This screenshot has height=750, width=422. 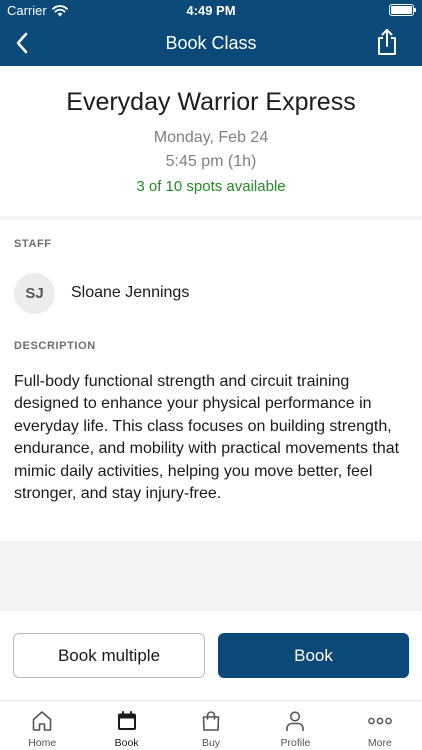 What do you see at coordinates (211, 576) in the screenshot?
I see `content-footer-spacer` at bounding box center [211, 576].